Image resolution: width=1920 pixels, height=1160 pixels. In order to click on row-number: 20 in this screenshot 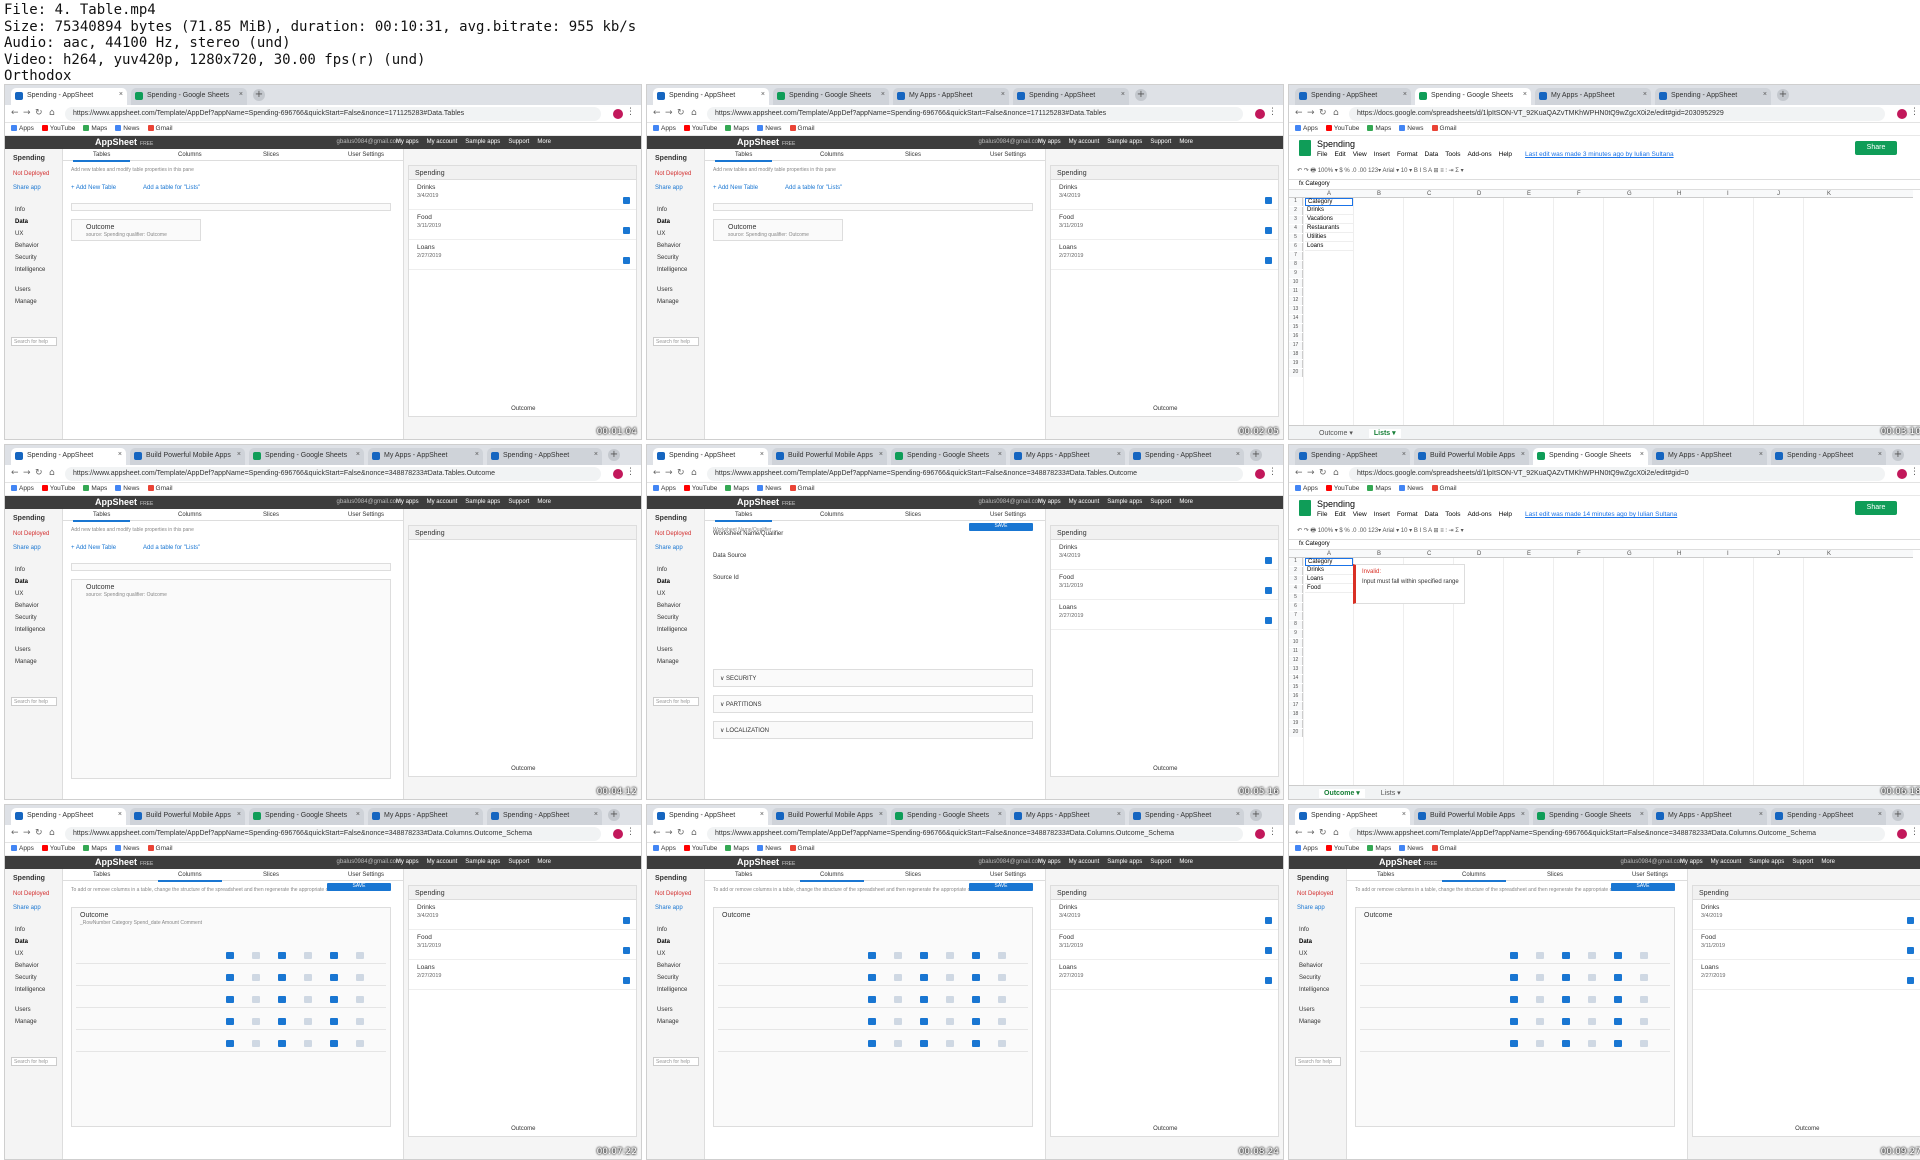, I will do `click(1296, 733)`.